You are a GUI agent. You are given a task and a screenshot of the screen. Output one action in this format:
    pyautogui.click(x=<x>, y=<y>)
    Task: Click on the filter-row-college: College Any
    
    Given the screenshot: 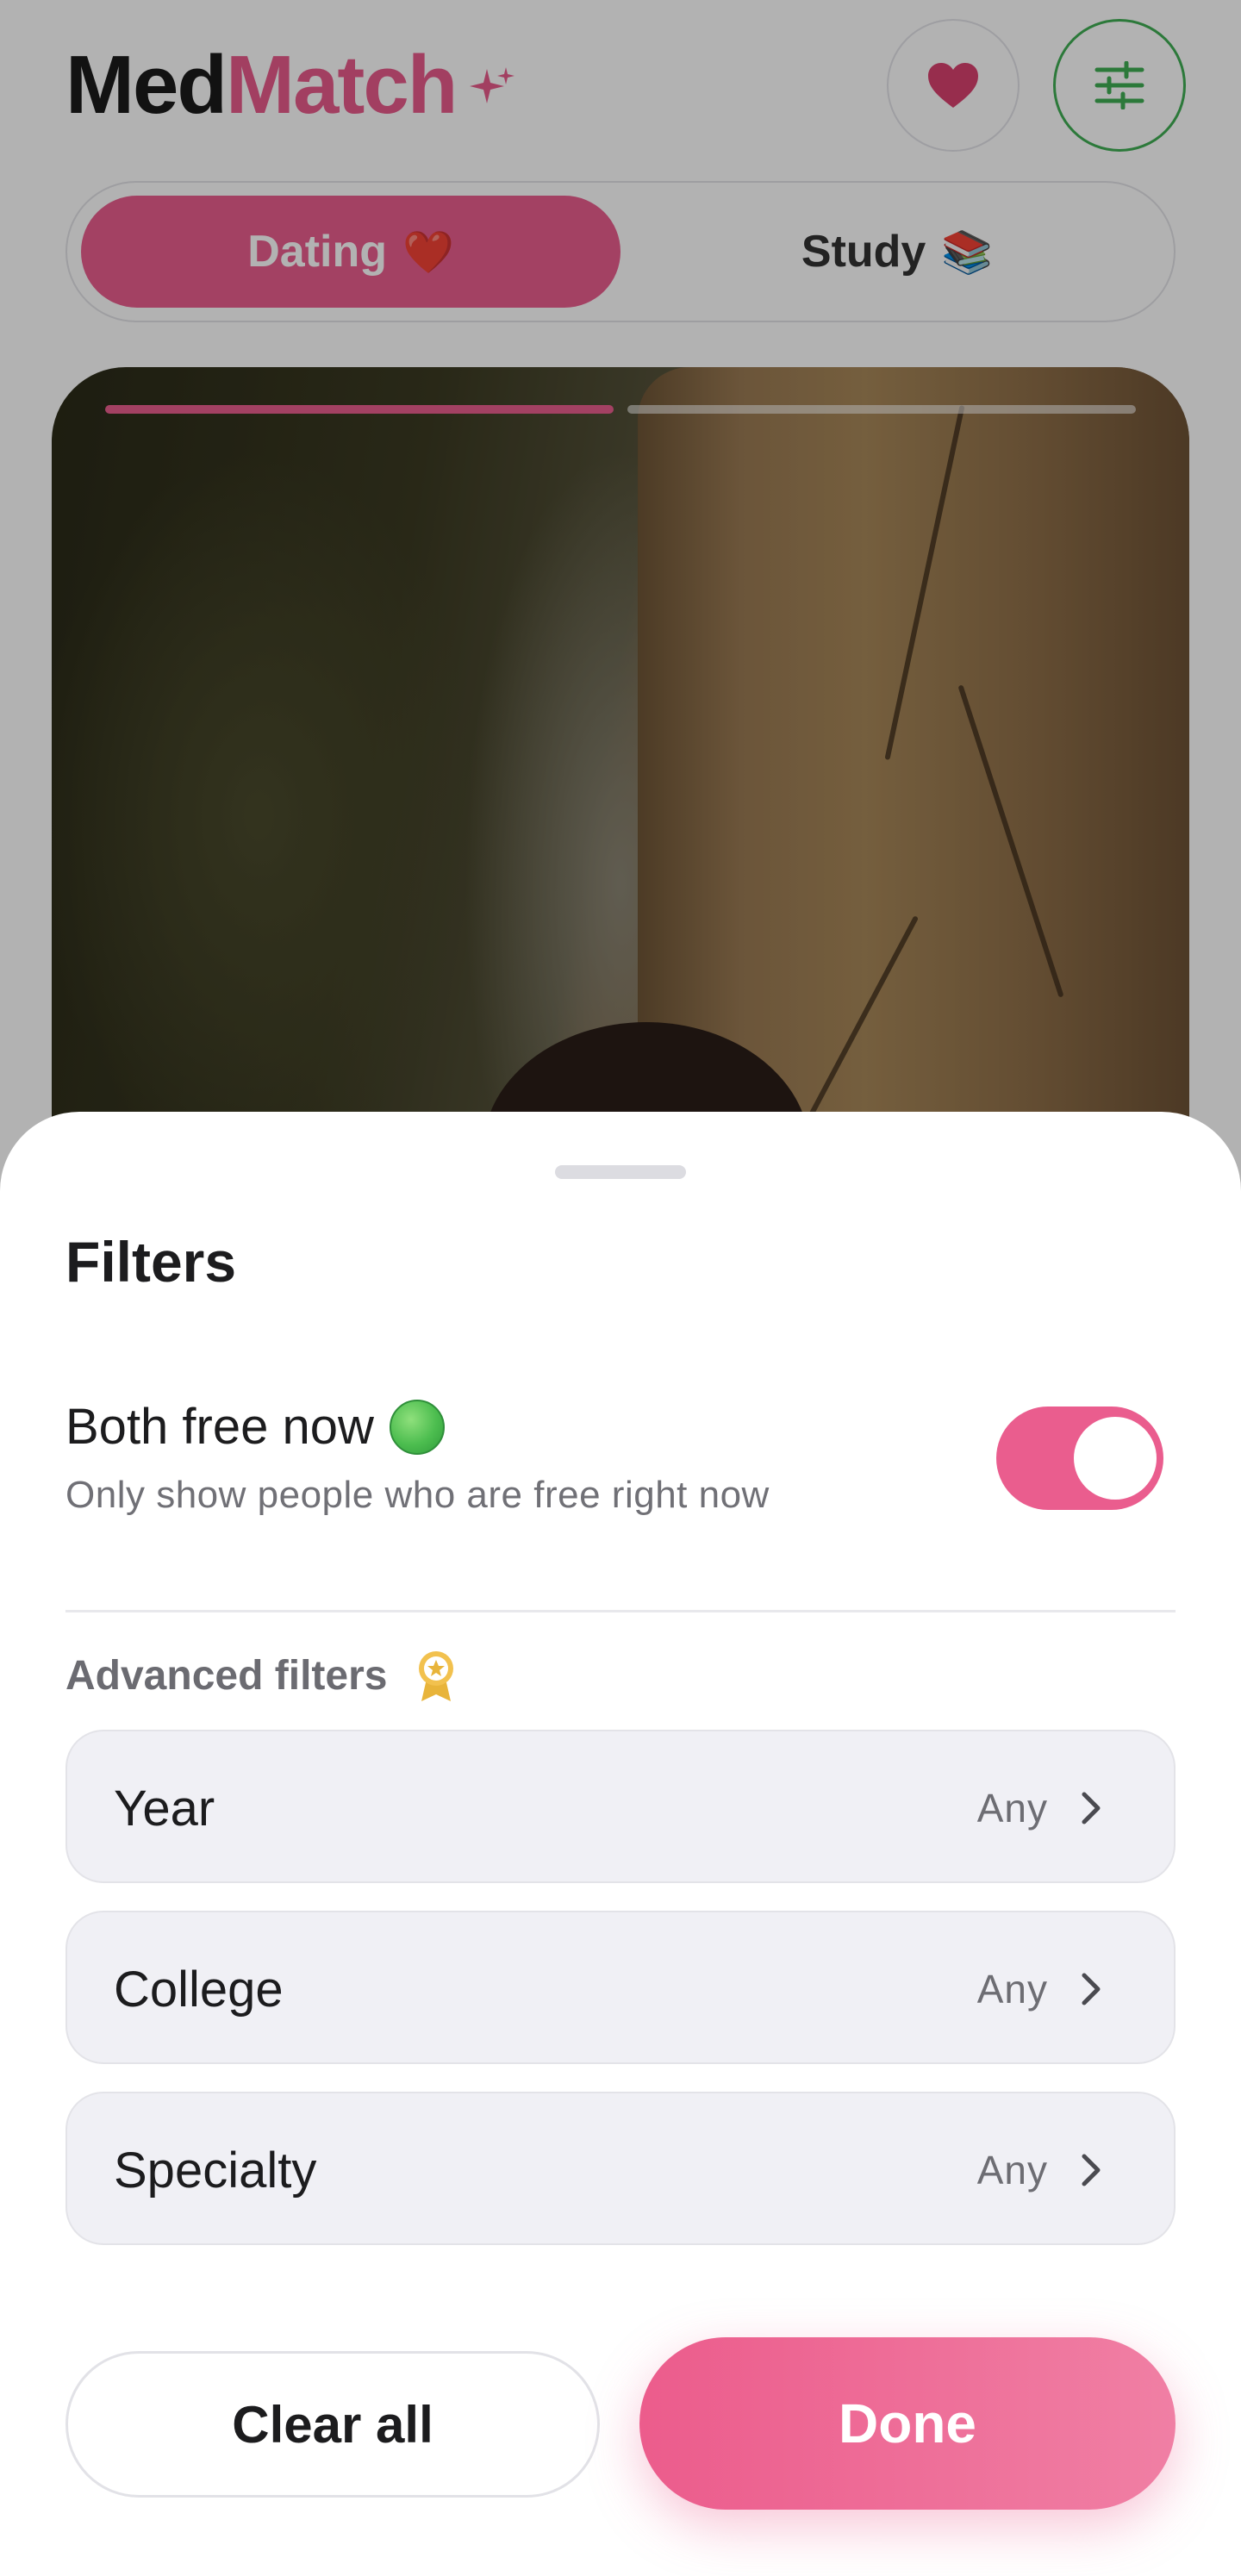 What is the action you would take?
    pyautogui.click(x=620, y=1987)
    